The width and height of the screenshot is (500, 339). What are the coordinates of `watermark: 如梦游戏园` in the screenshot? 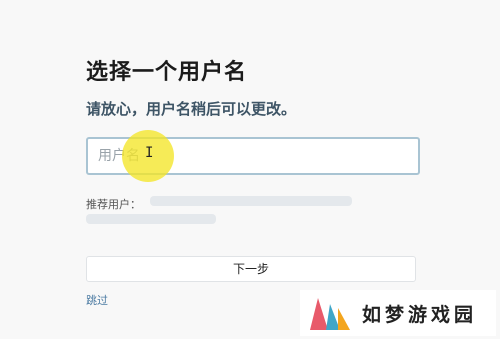 It's located at (398, 313).